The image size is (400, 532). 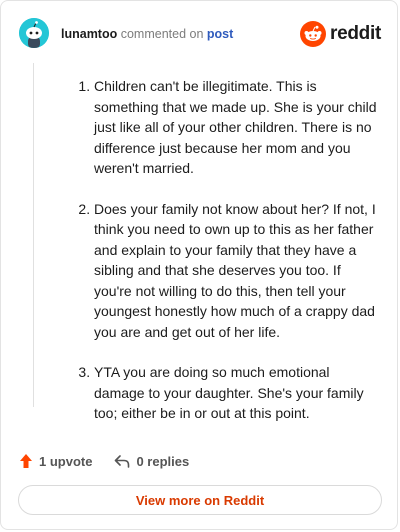 I want to click on upvote-button: 1 upvote, so click(x=55, y=461).